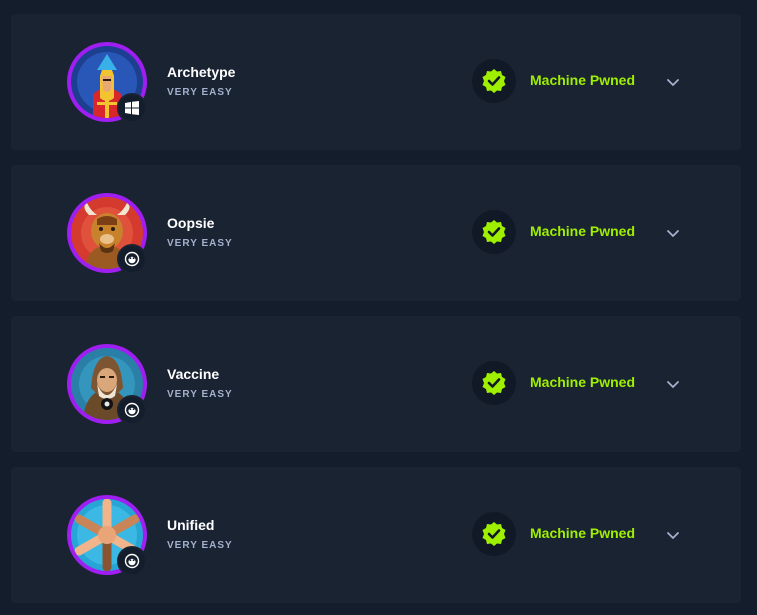 The image size is (757, 615). What do you see at coordinates (190, 525) in the screenshot?
I see `machine-name: Unified` at bounding box center [190, 525].